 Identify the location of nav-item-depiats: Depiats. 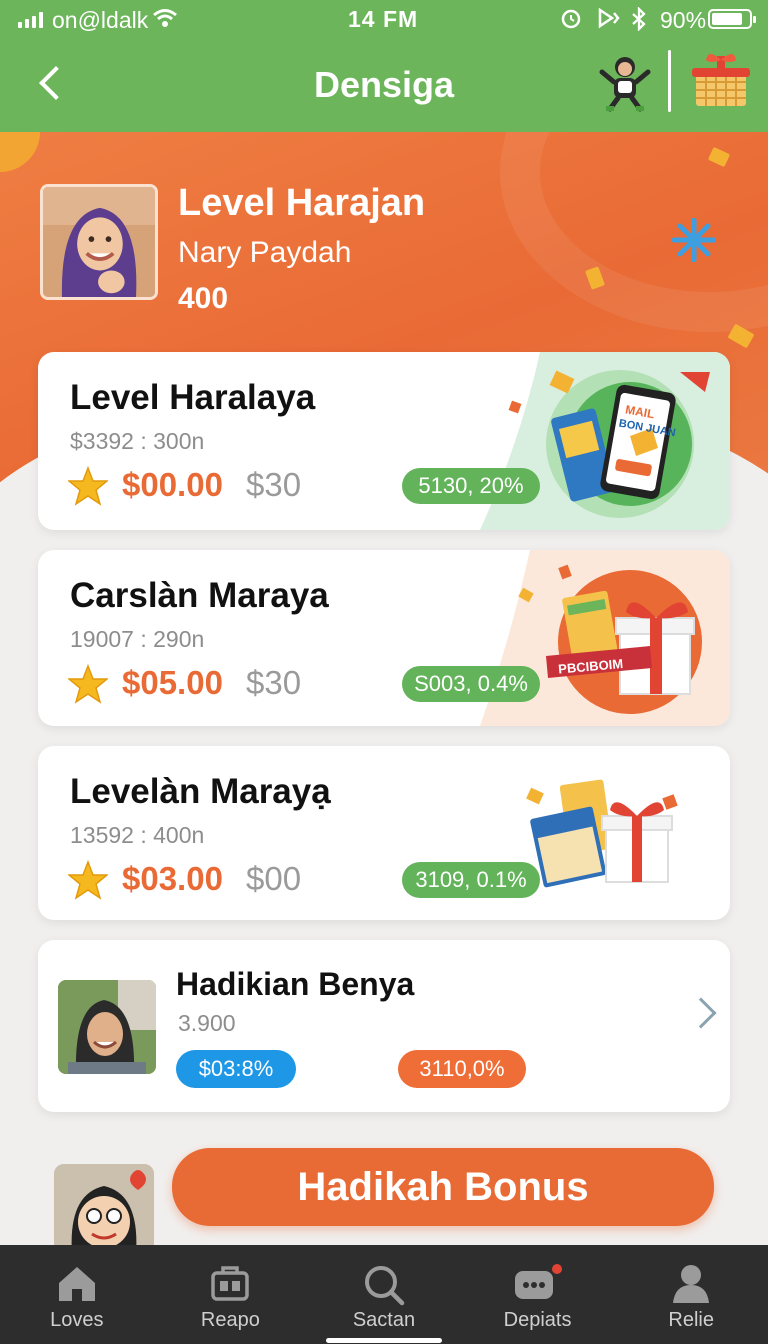
(538, 1294).